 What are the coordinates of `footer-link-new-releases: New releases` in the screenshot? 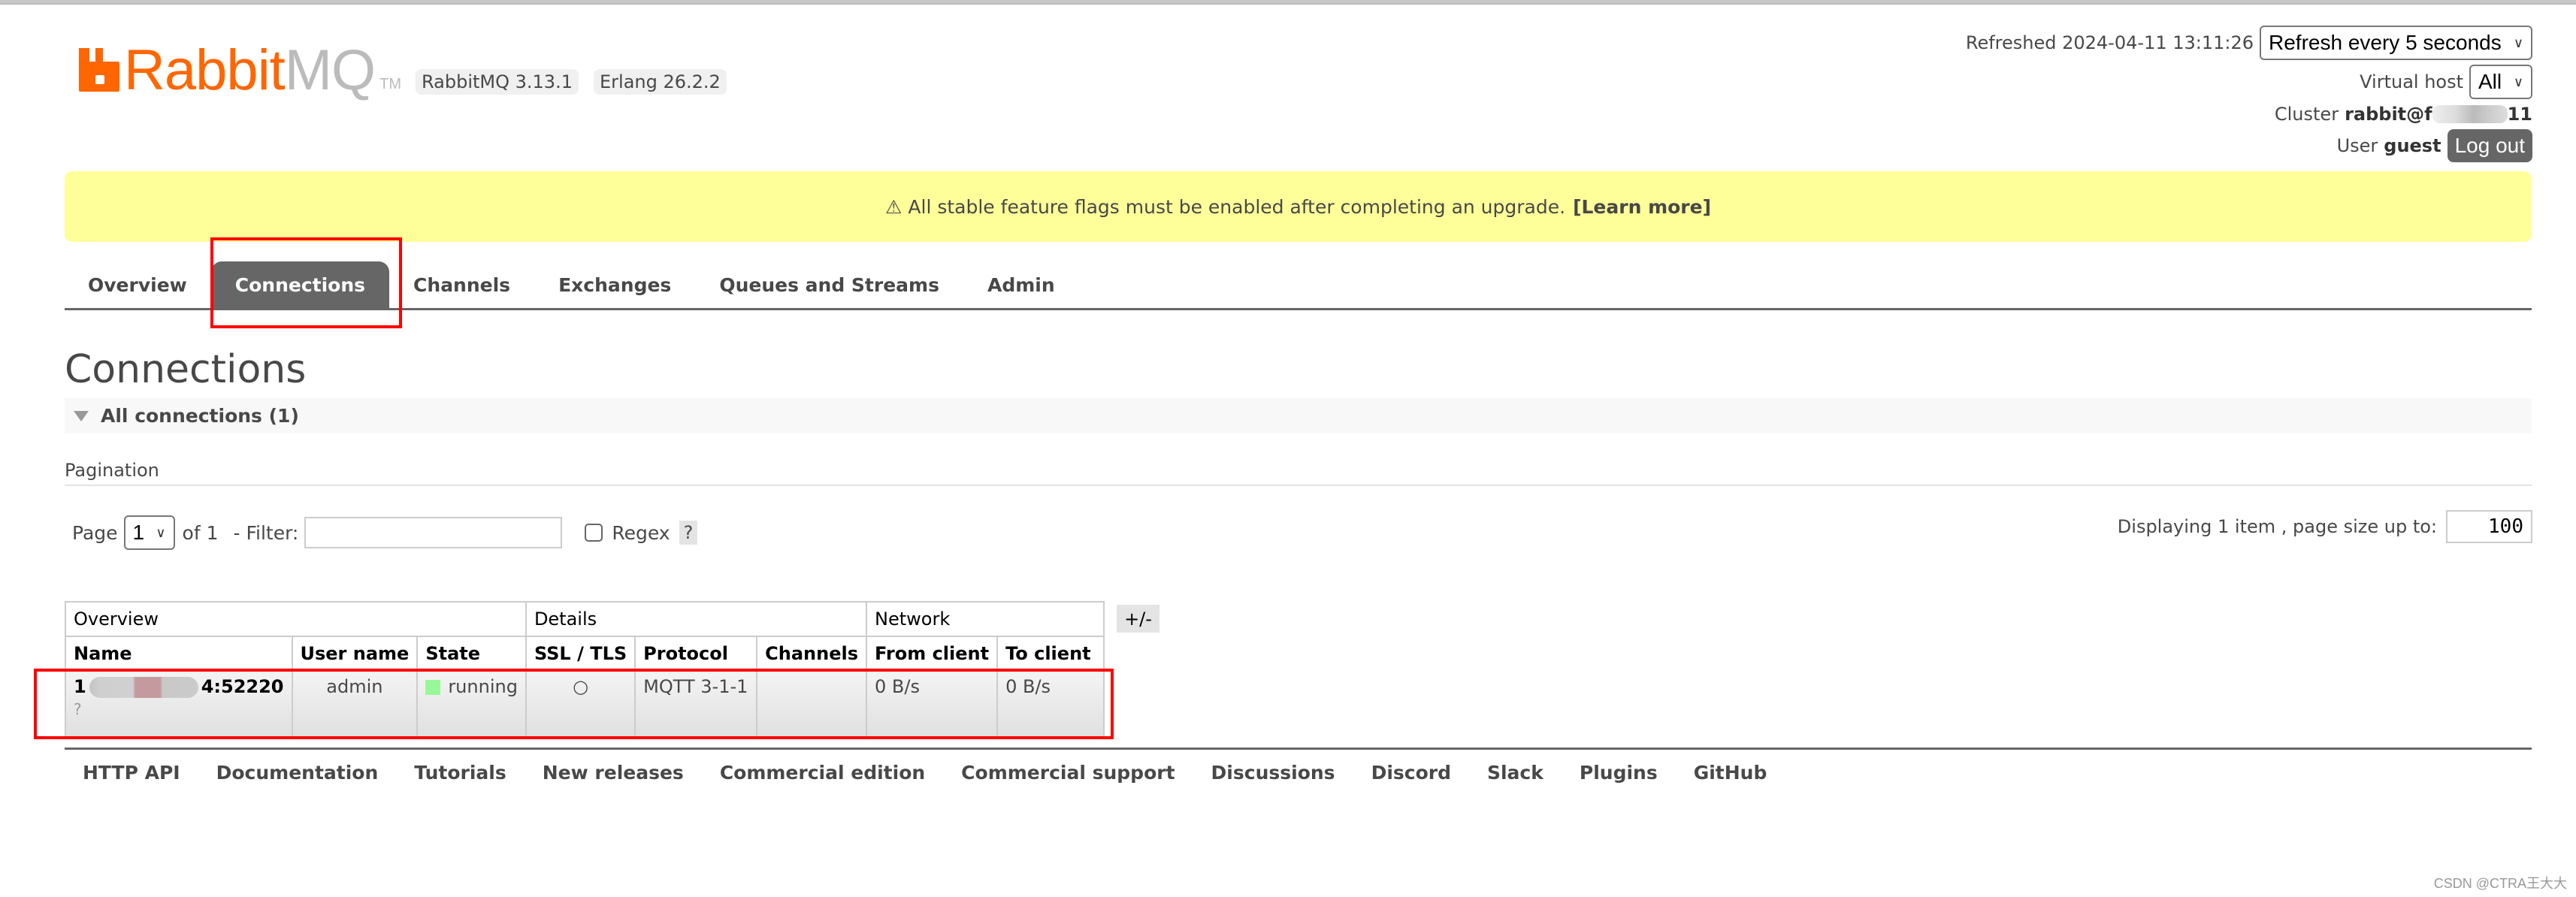 It's located at (613, 773).